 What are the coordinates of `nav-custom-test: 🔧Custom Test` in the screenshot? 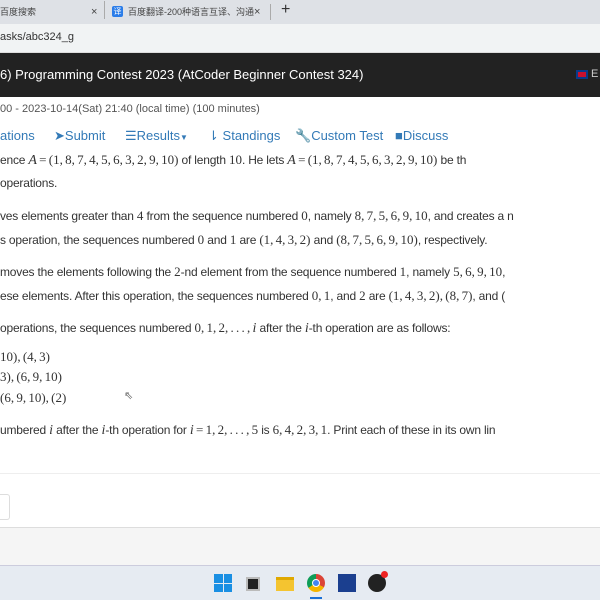 It's located at (339, 136).